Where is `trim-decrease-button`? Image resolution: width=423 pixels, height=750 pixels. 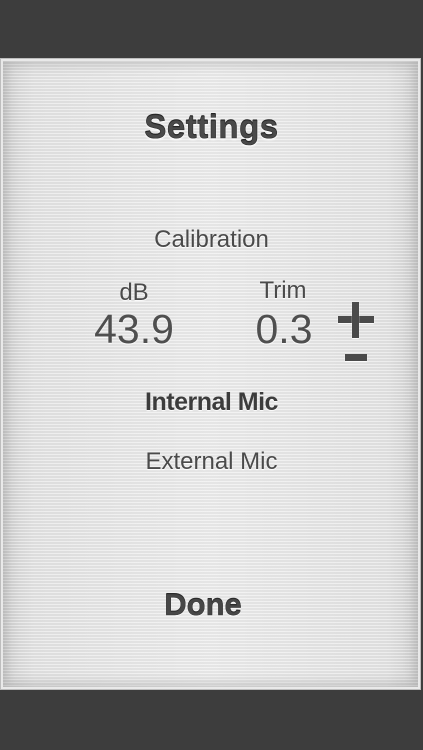
trim-decrease-button is located at coordinates (356, 357).